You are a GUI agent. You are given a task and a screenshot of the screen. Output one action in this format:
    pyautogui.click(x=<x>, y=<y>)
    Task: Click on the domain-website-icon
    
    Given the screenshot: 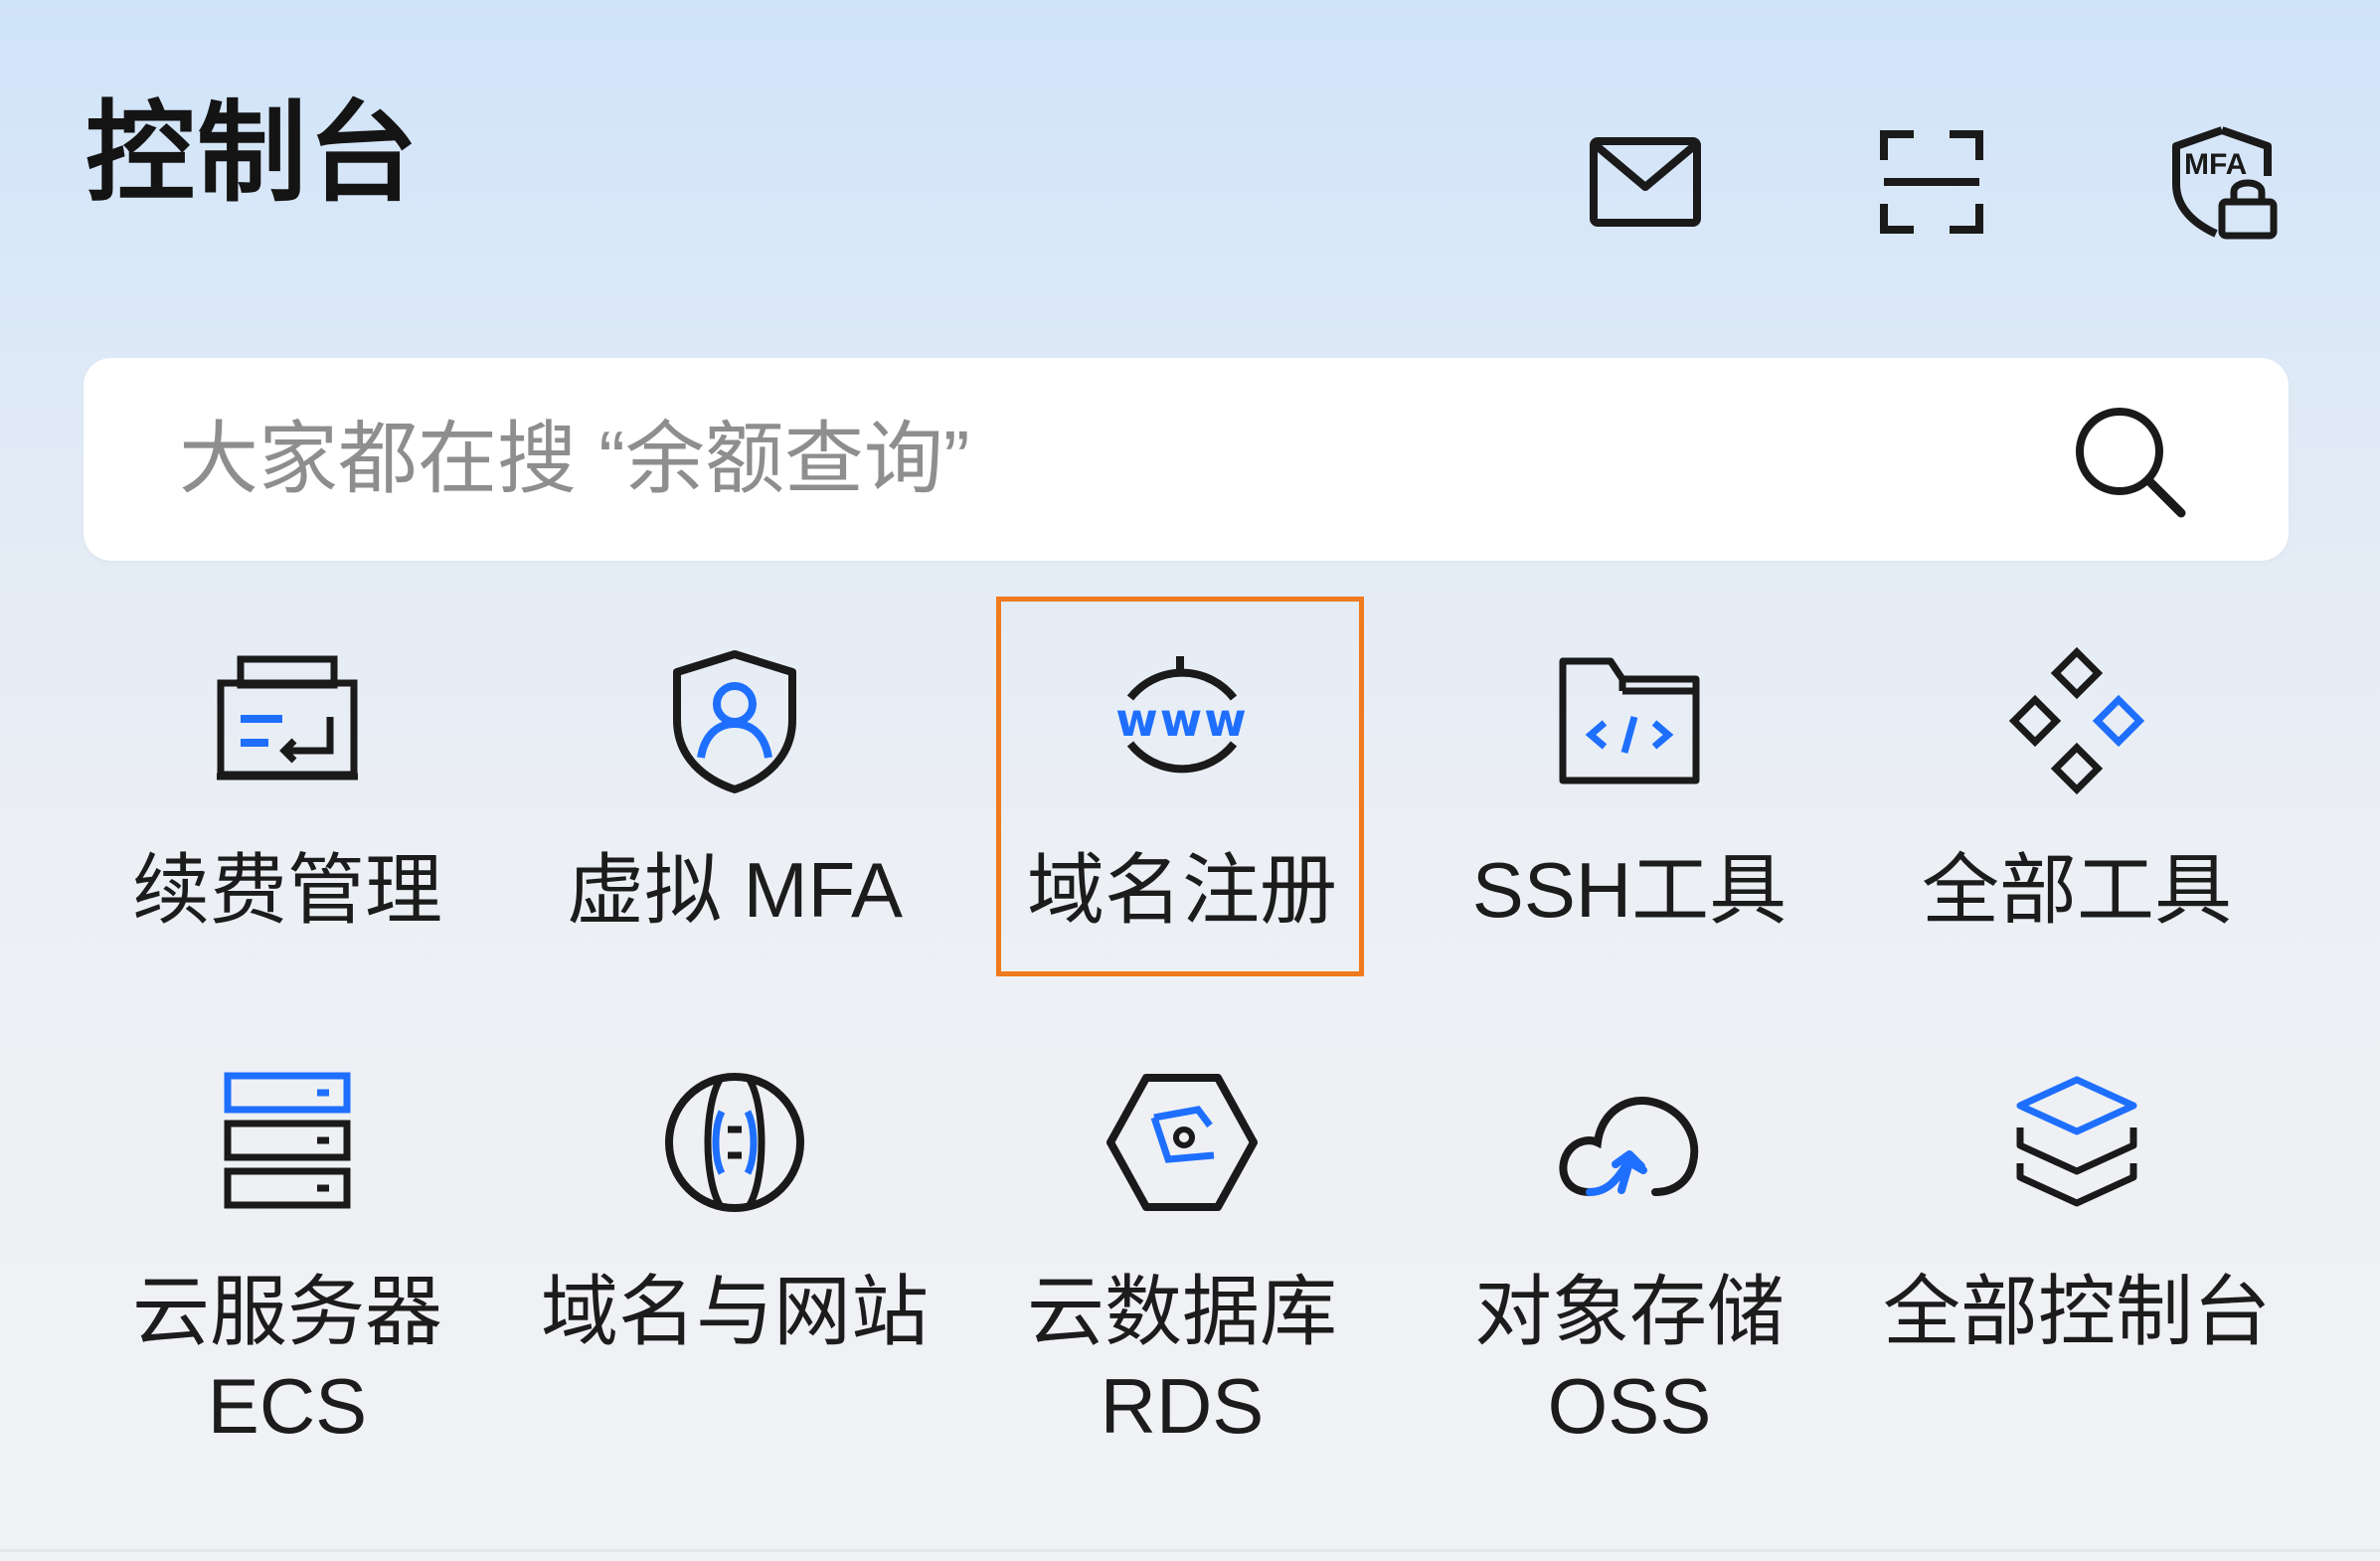 What is the action you would take?
    pyautogui.click(x=734, y=1142)
    